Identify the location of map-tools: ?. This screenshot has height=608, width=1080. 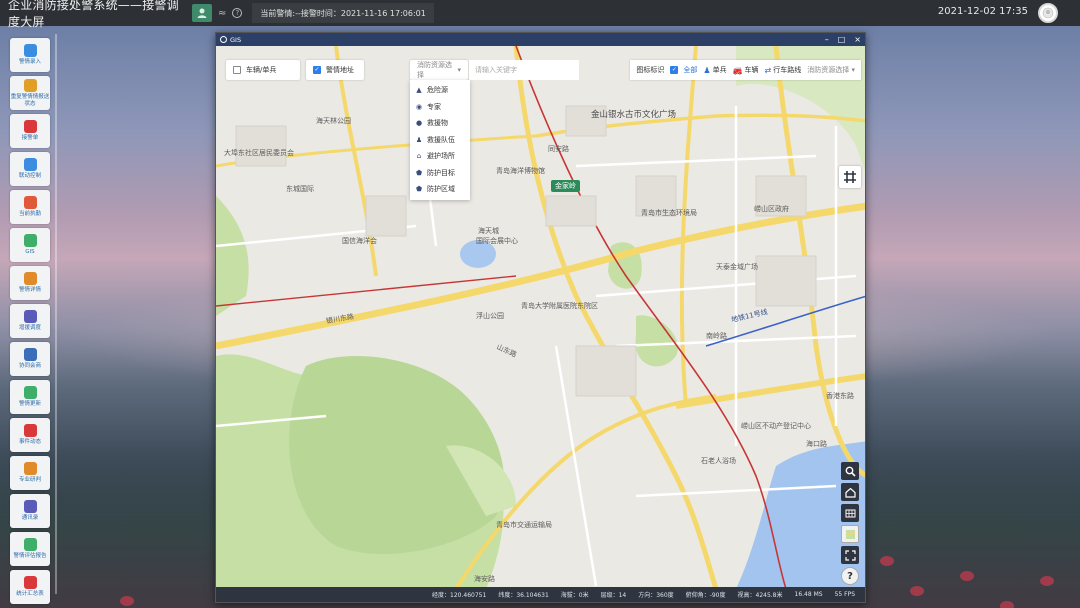
(850, 525).